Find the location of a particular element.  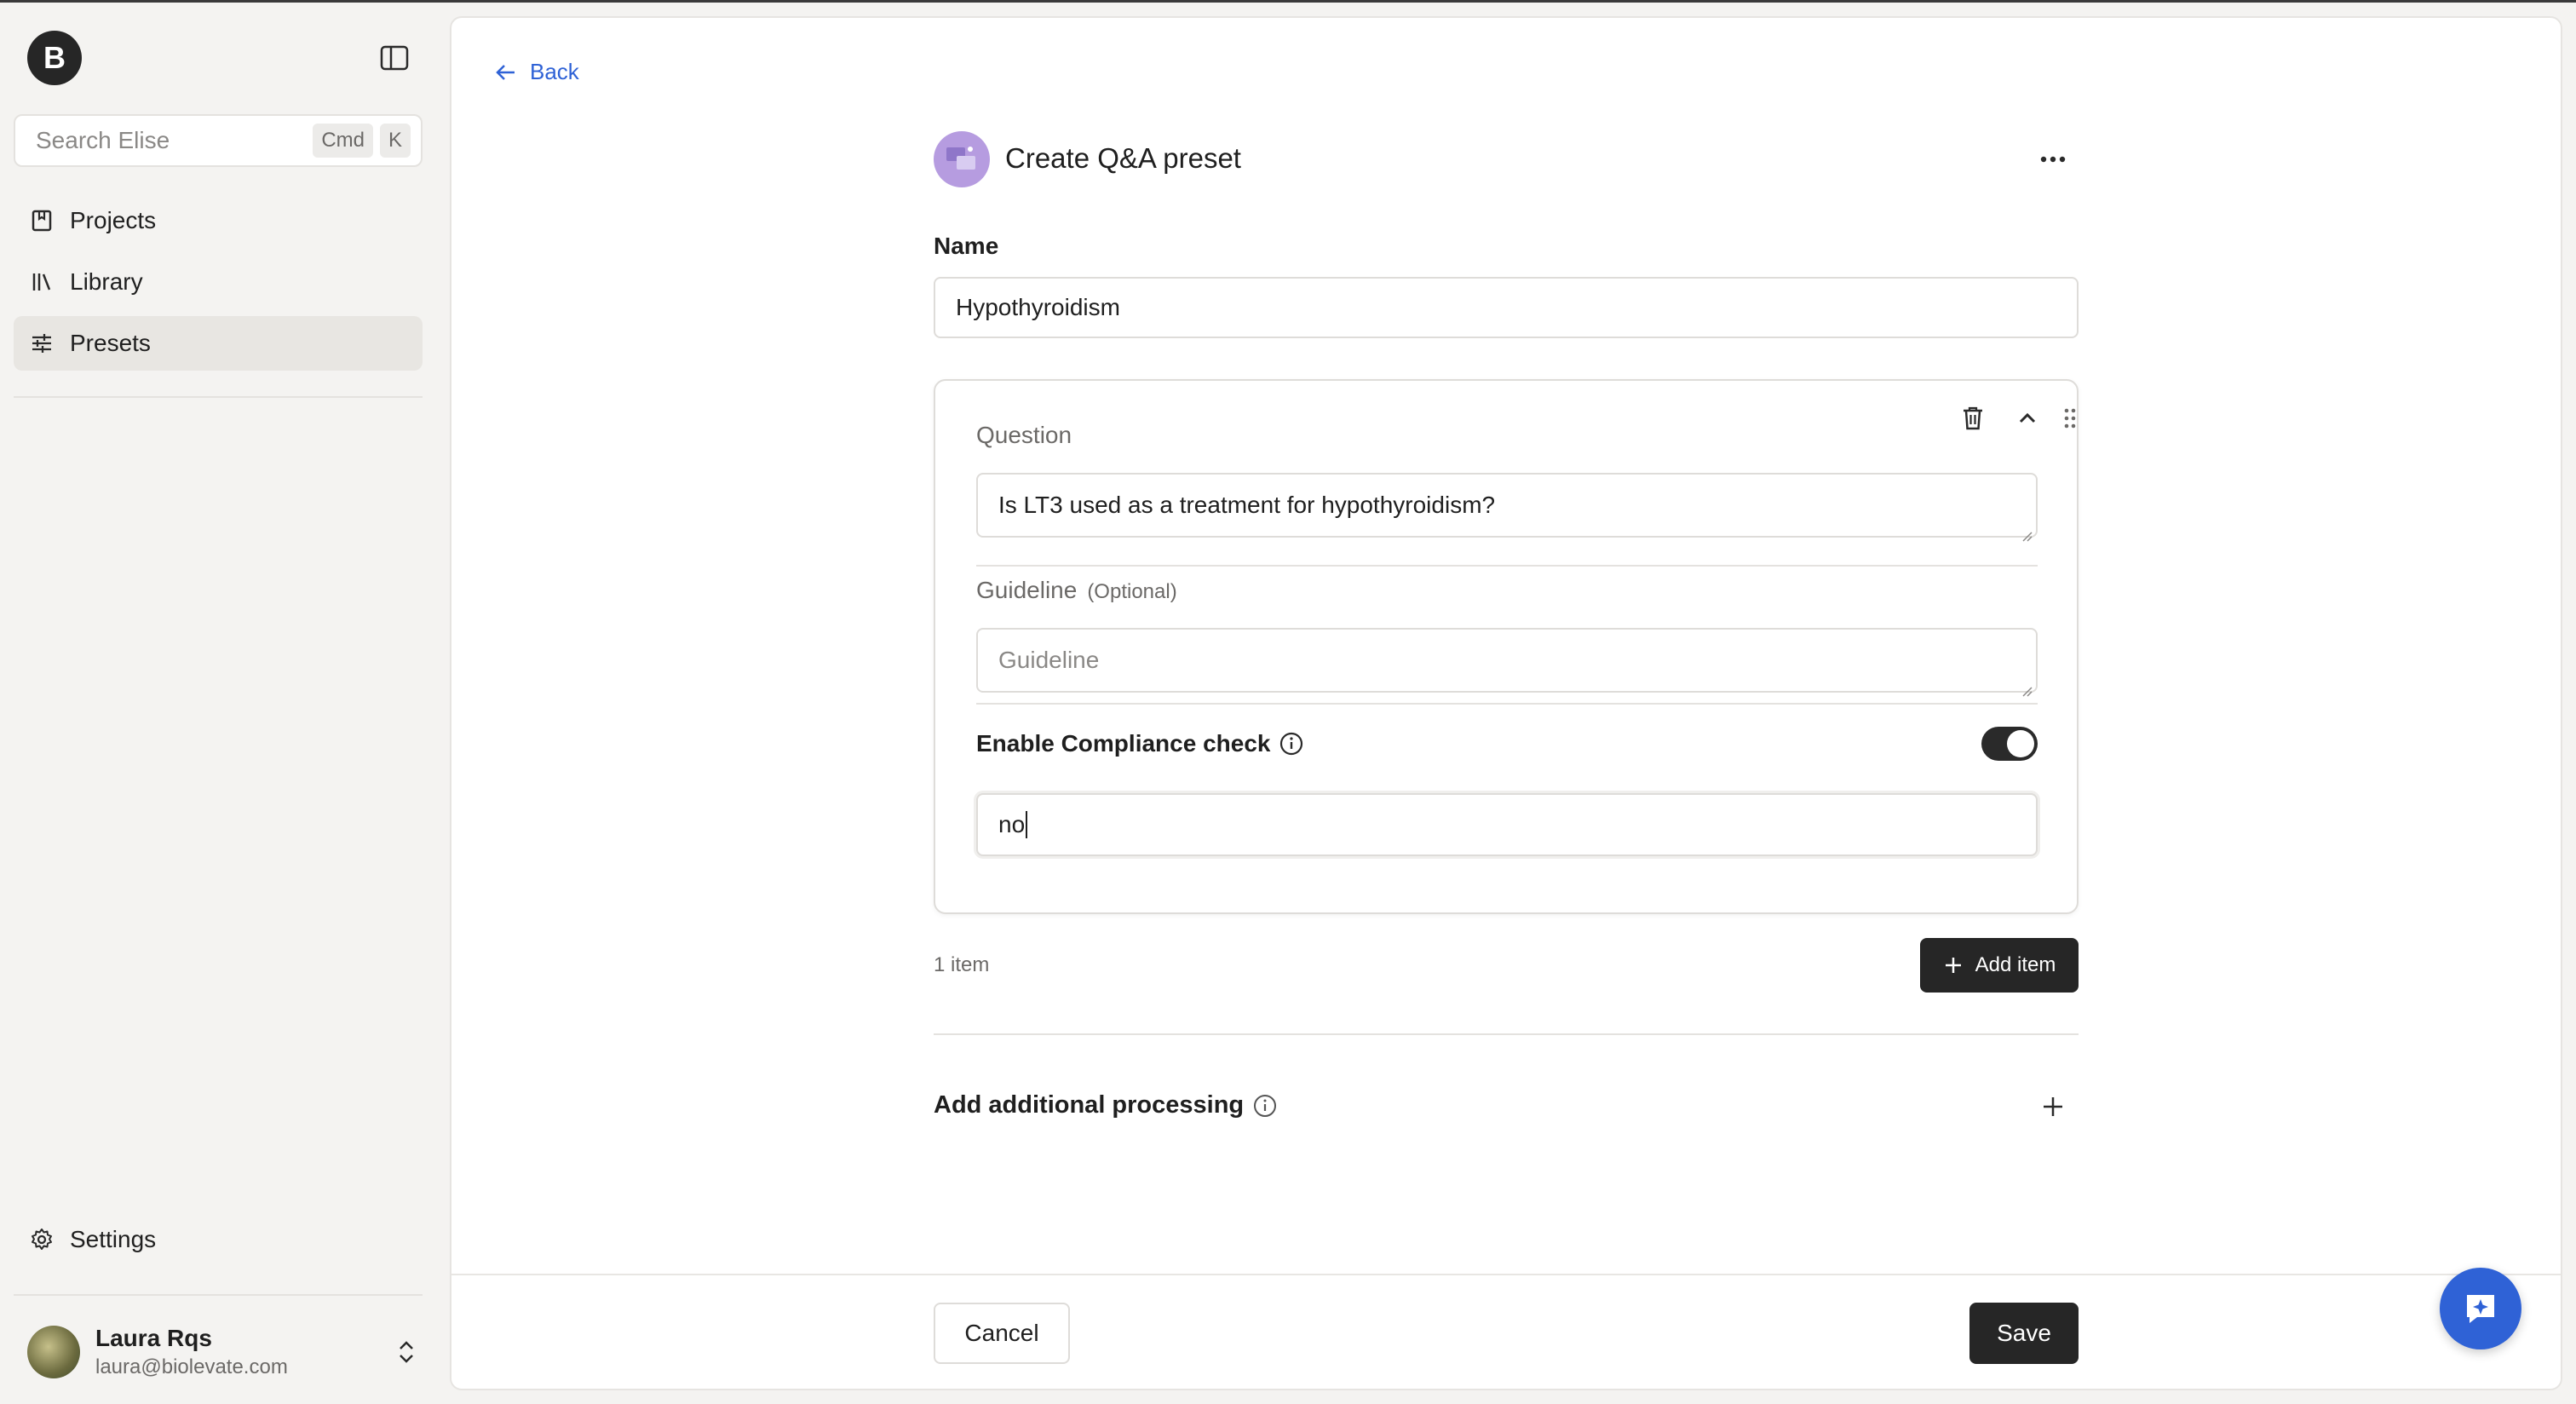

sidebar-item-library: Library is located at coordinates (218, 282).